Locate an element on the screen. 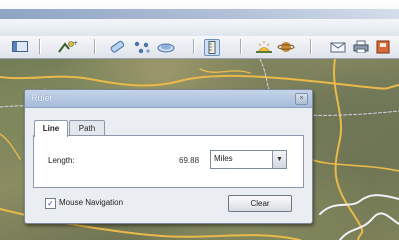  add-polygon-button is located at coordinates (142, 46).